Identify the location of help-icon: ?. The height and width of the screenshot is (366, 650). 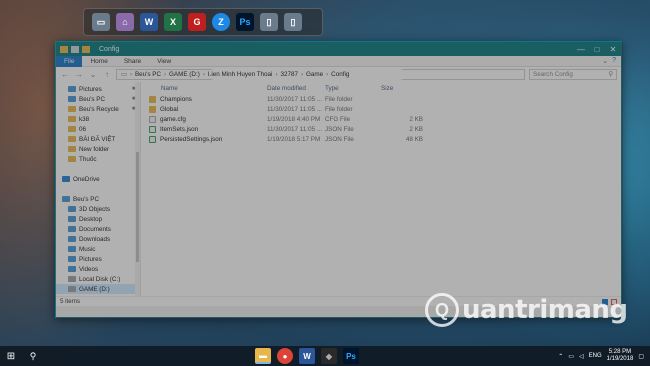
(614, 61).